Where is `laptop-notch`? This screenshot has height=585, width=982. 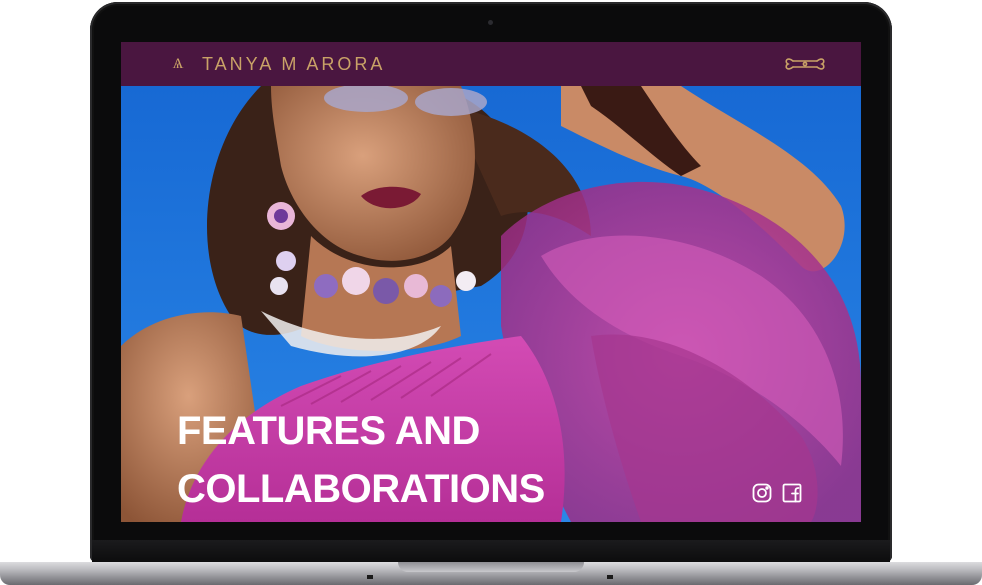
laptop-notch is located at coordinates (491, 567).